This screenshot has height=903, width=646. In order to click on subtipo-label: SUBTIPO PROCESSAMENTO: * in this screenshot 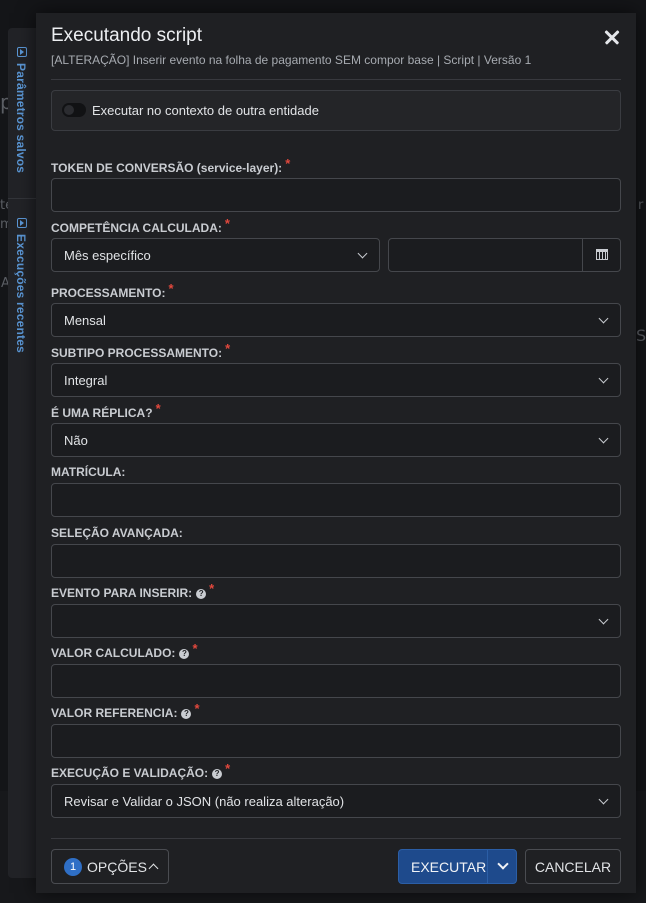, I will do `click(140, 350)`.